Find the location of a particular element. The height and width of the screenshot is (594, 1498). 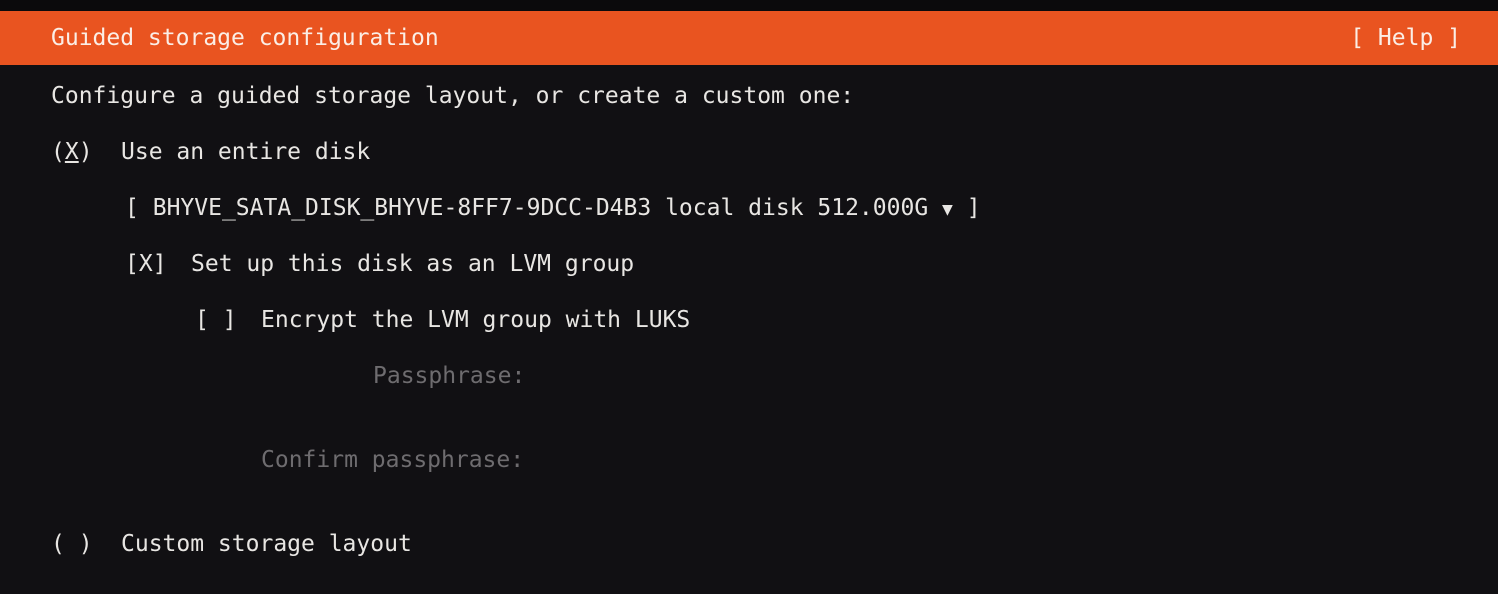

radio-mark: X is located at coordinates (71, 152).